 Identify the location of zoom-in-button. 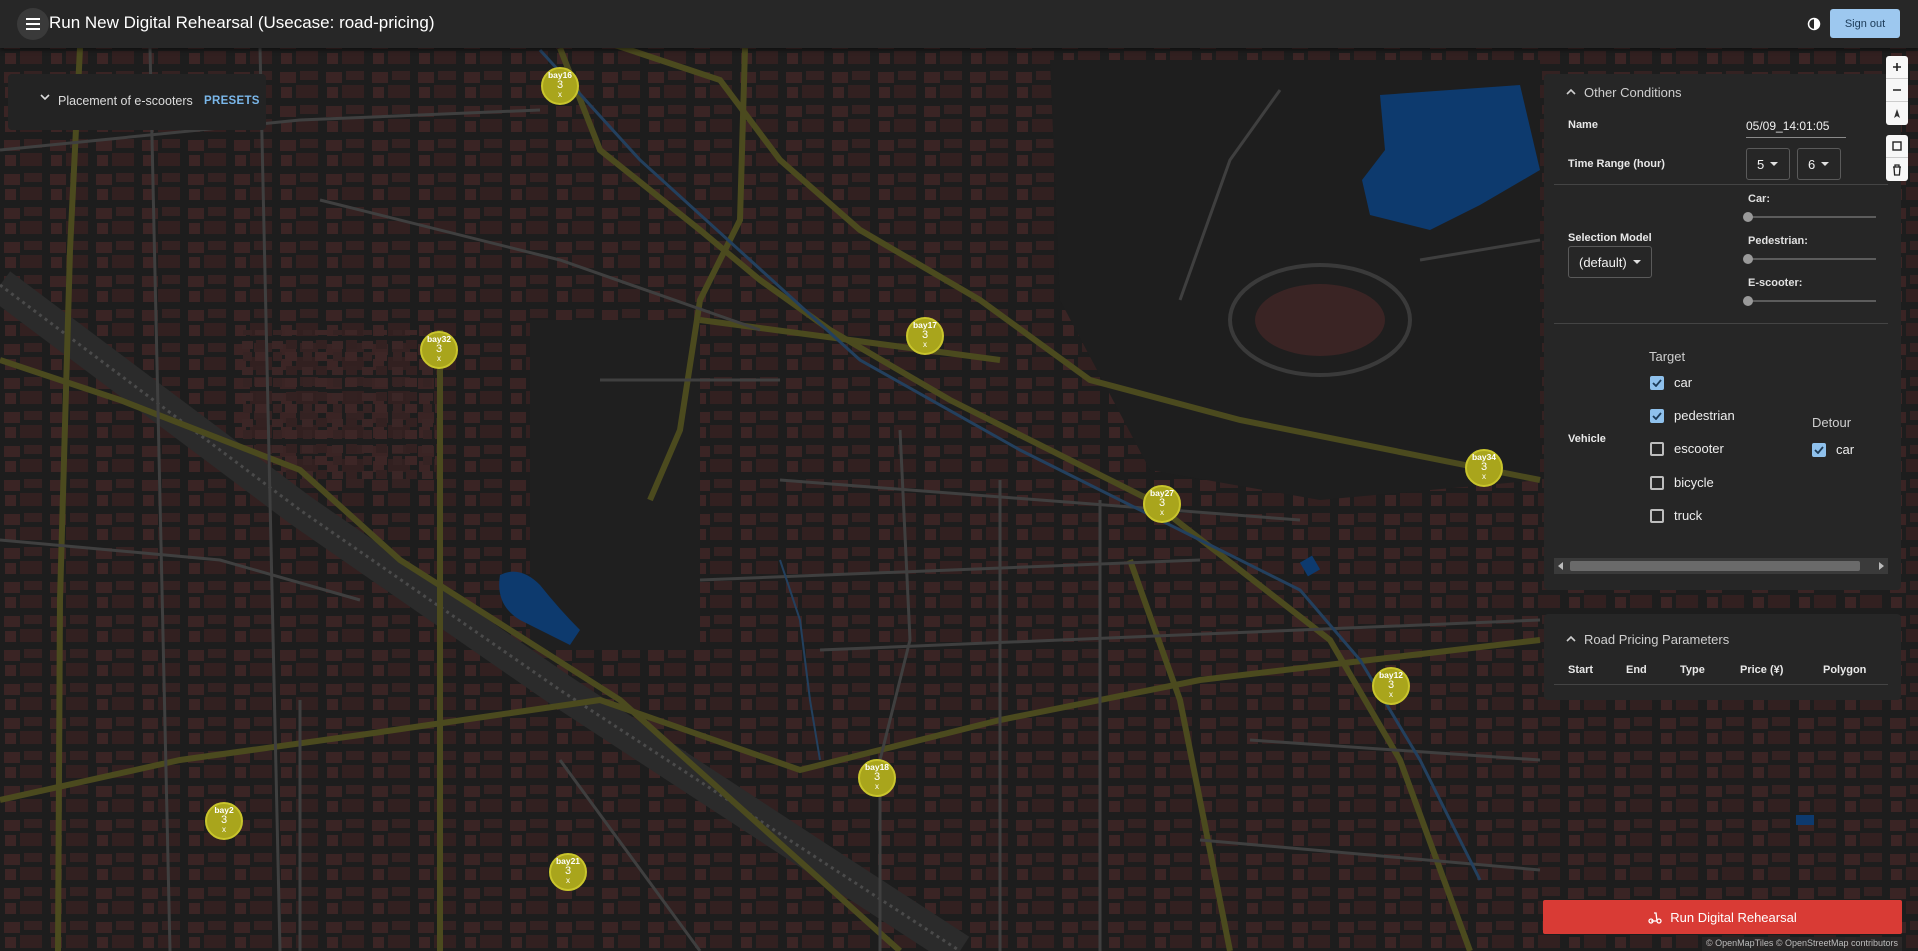
(1897, 67).